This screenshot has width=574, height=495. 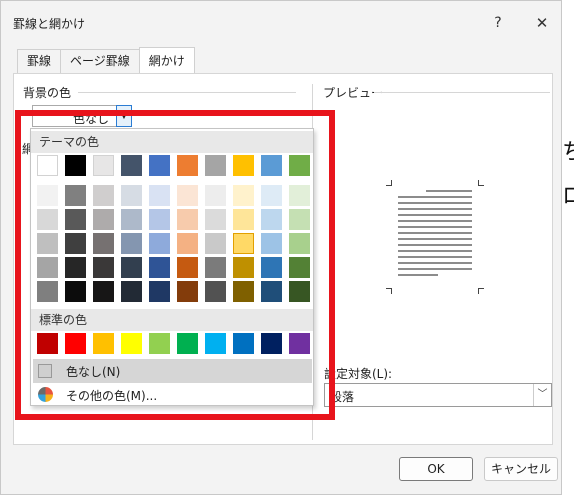 I want to click on tab-shading: 網かけ, so click(x=166, y=60).